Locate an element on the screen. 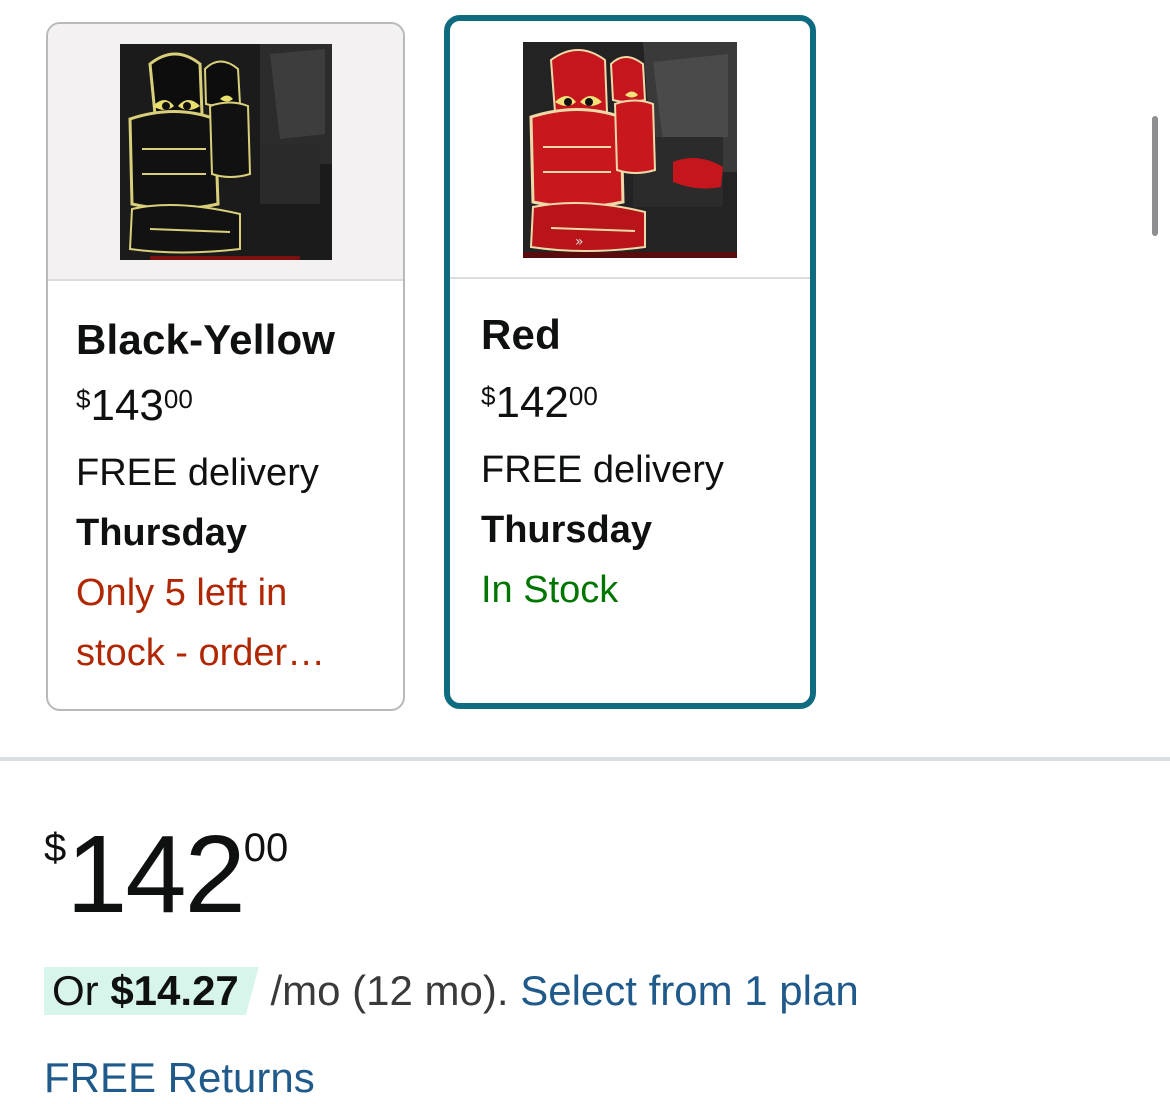 The height and width of the screenshot is (1104, 1170). variant-image-area is located at coordinates (225, 152).